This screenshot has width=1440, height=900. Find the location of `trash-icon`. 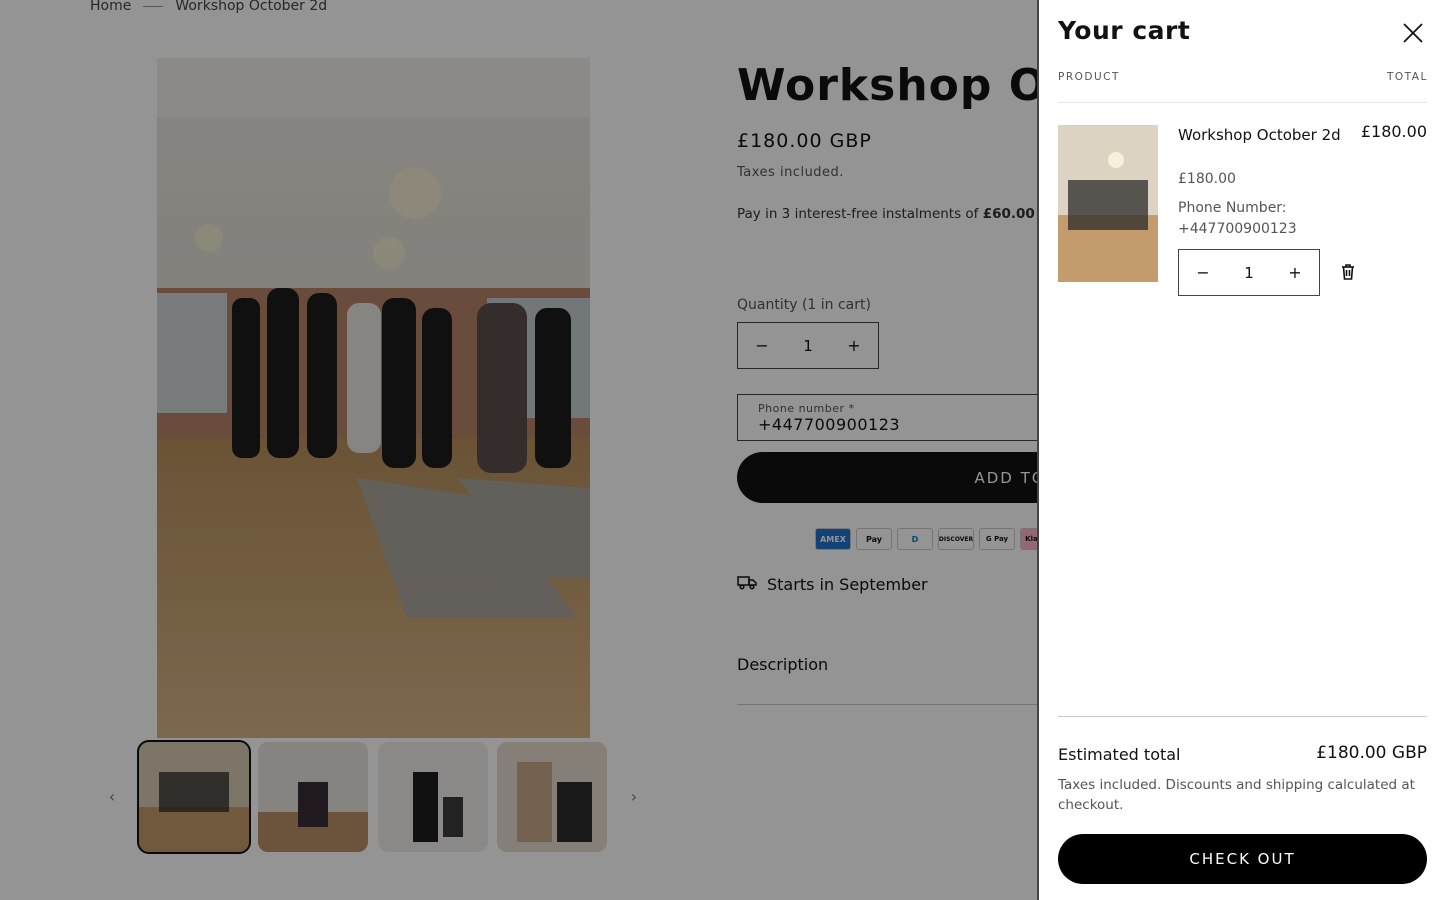

trash-icon is located at coordinates (1348, 272).